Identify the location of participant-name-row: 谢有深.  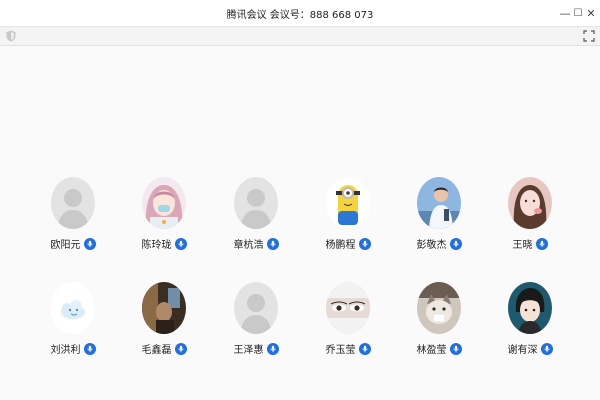
(530, 348).